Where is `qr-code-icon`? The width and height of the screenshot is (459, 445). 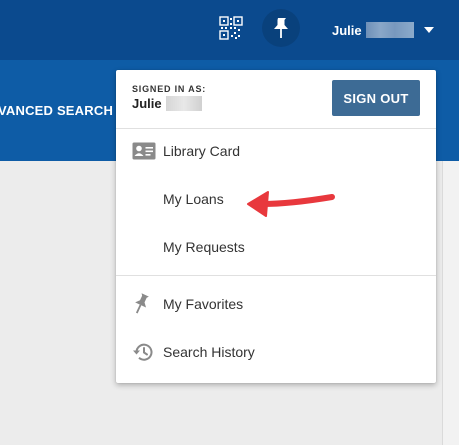
qr-code-icon is located at coordinates (231, 28).